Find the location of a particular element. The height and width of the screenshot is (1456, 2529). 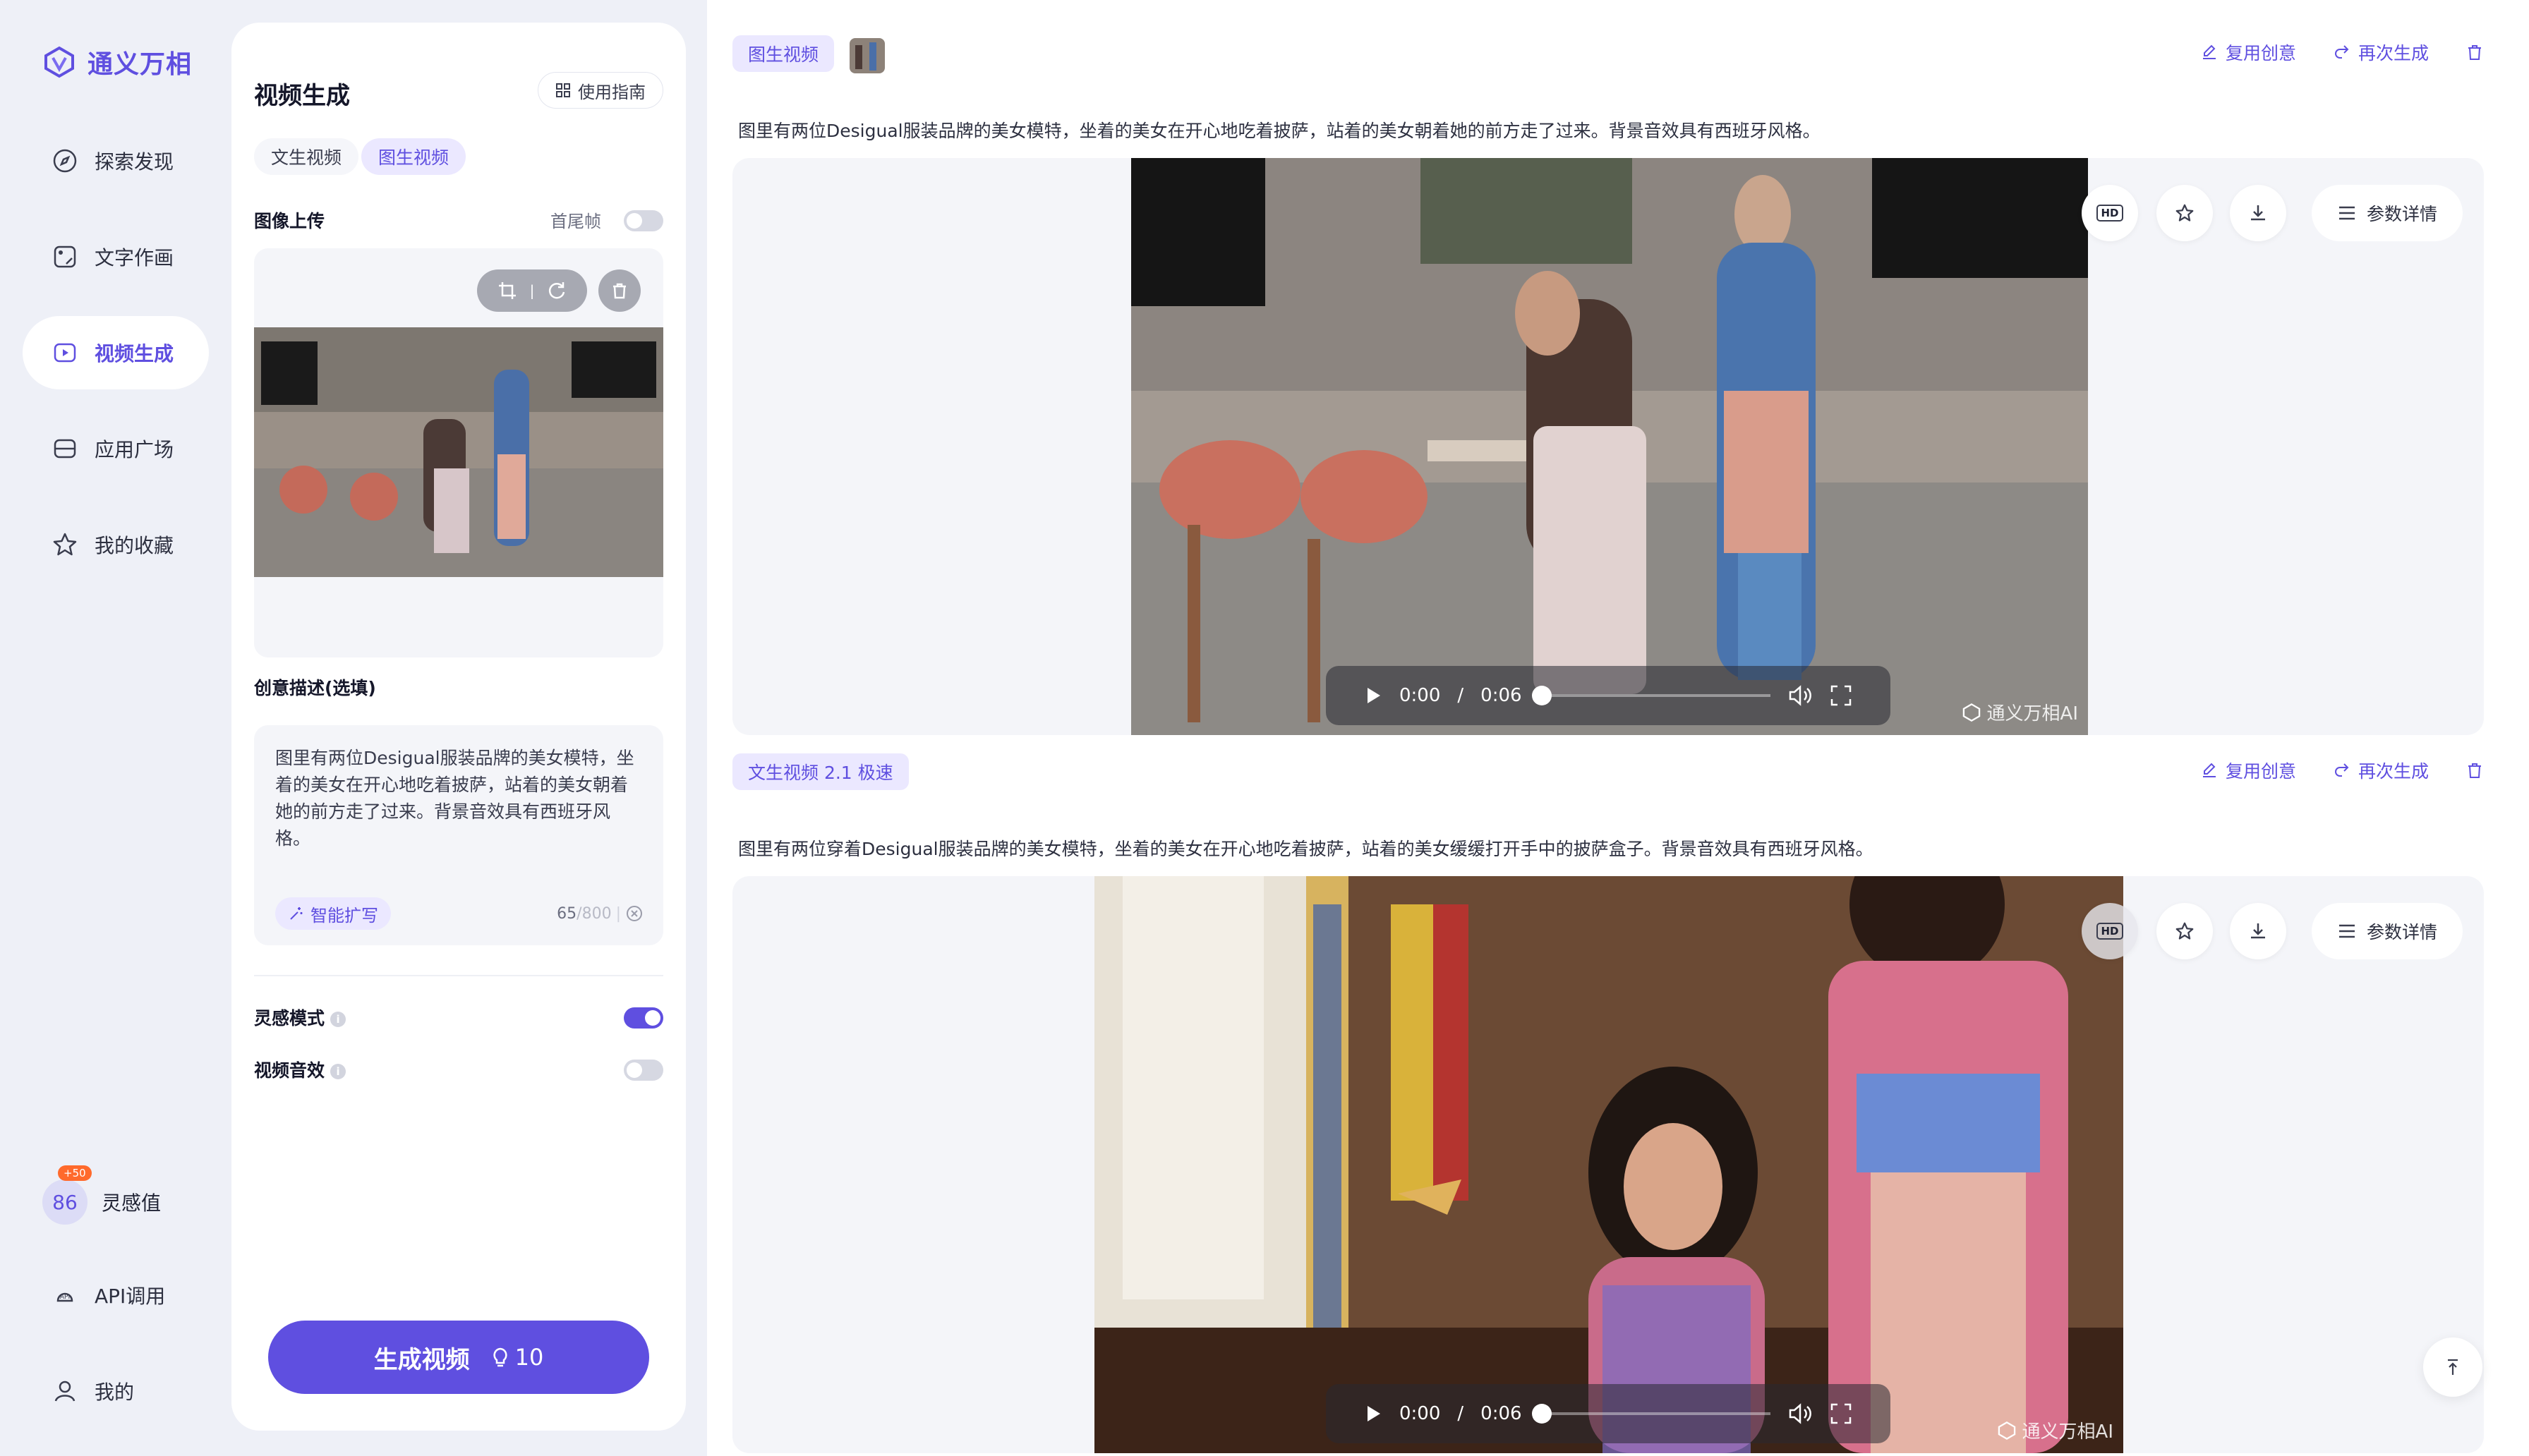

nav-label: 应用广场 is located at coordinates (134, 449).